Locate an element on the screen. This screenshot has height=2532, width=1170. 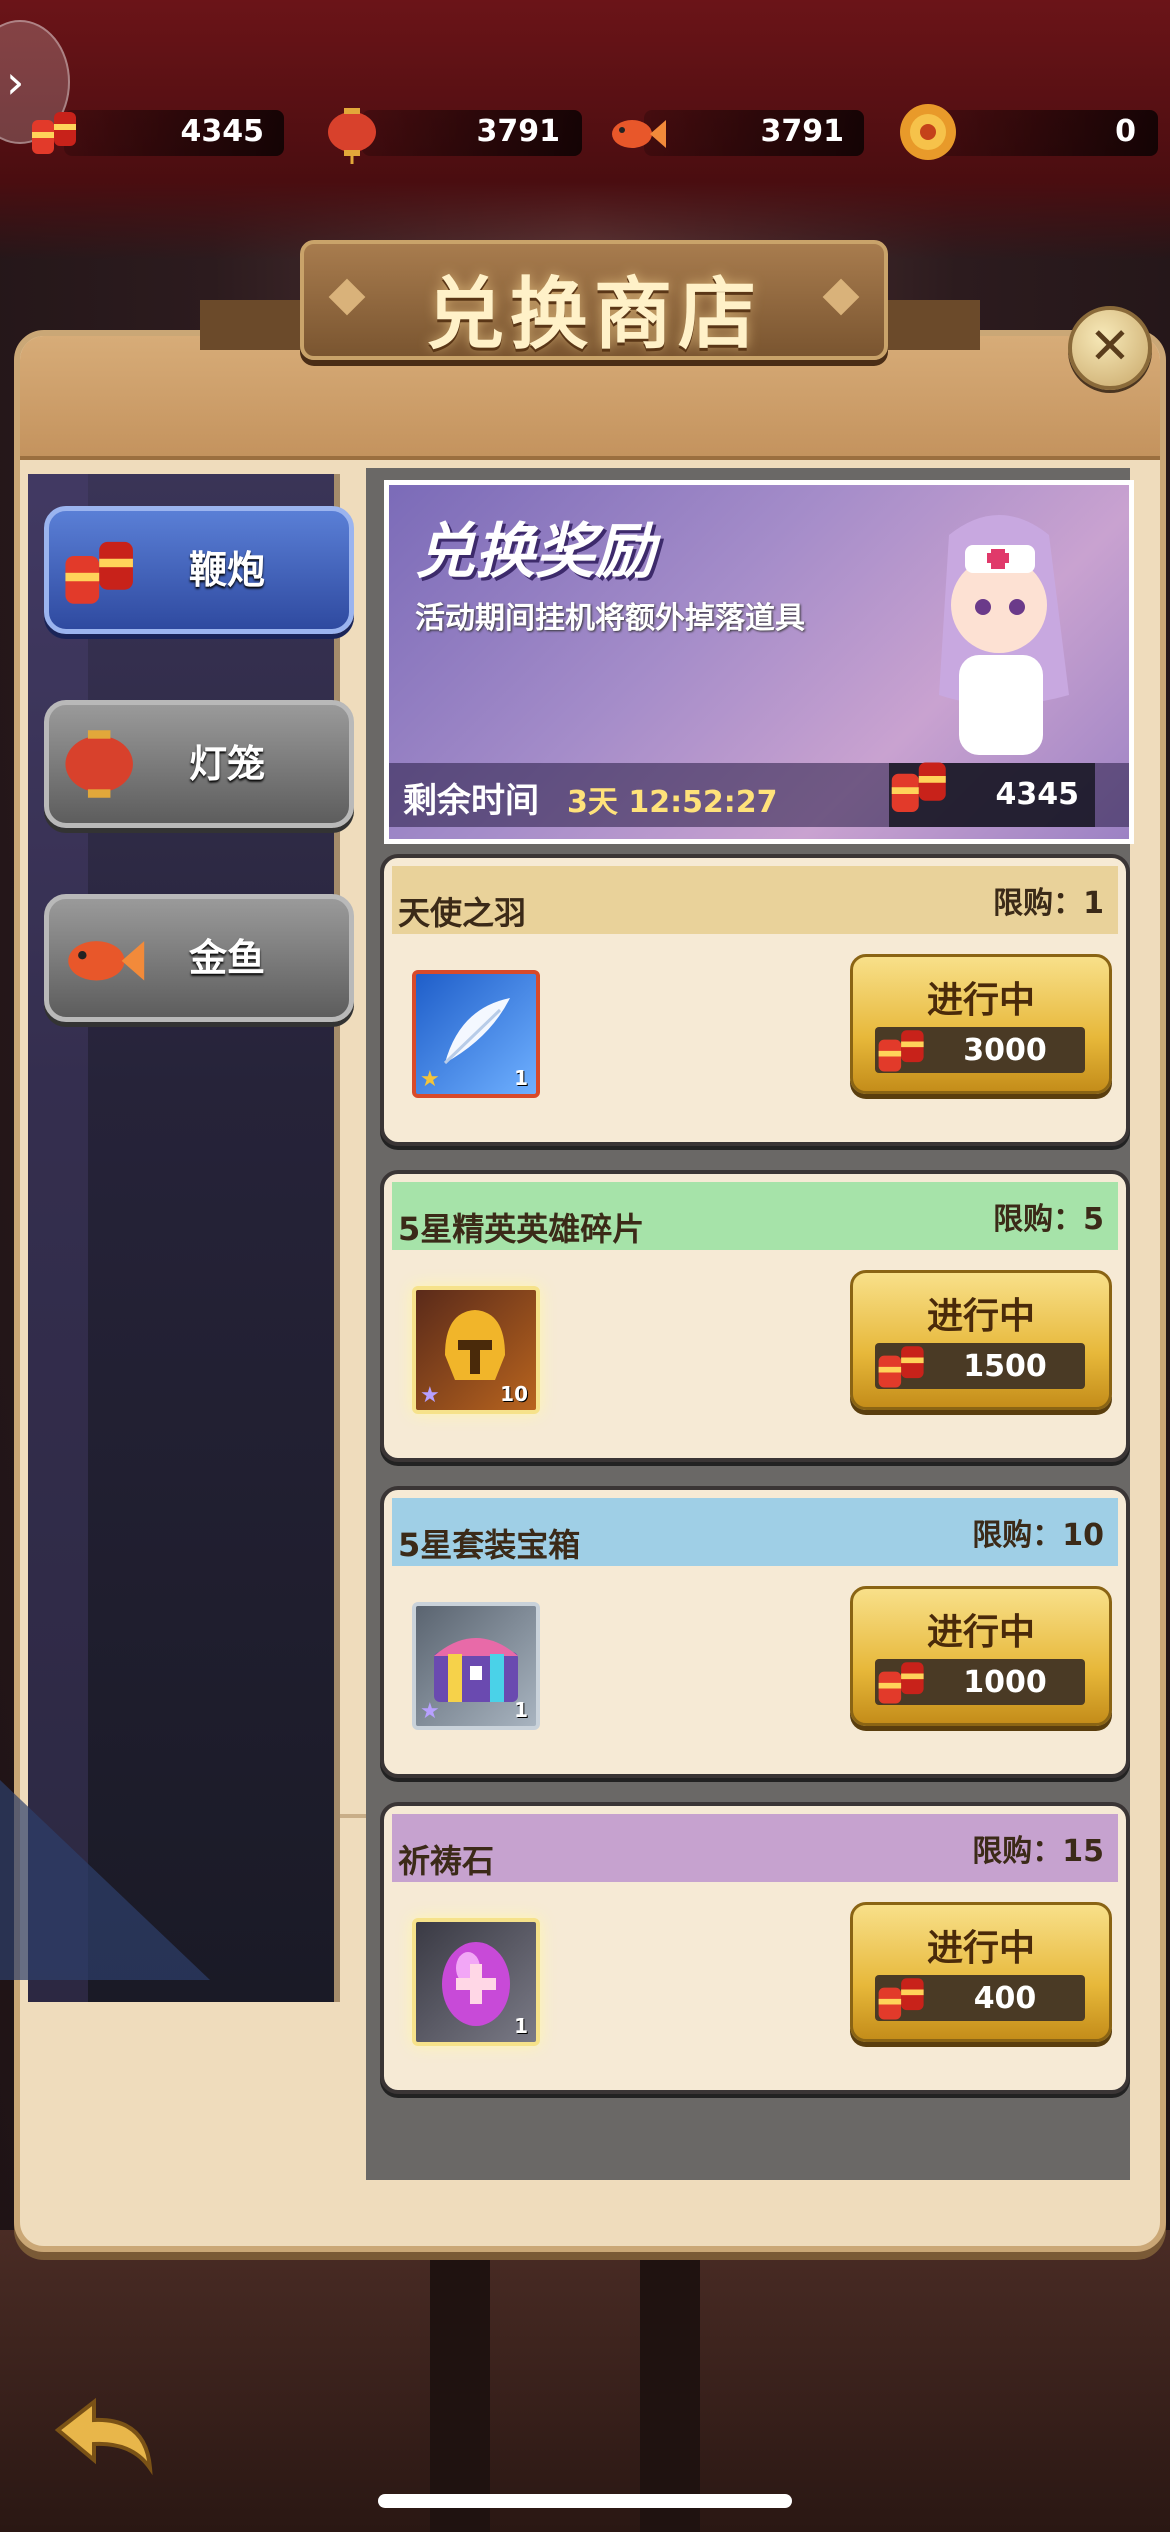
price-bar: 1000 is located at coordinates (980, 1682).